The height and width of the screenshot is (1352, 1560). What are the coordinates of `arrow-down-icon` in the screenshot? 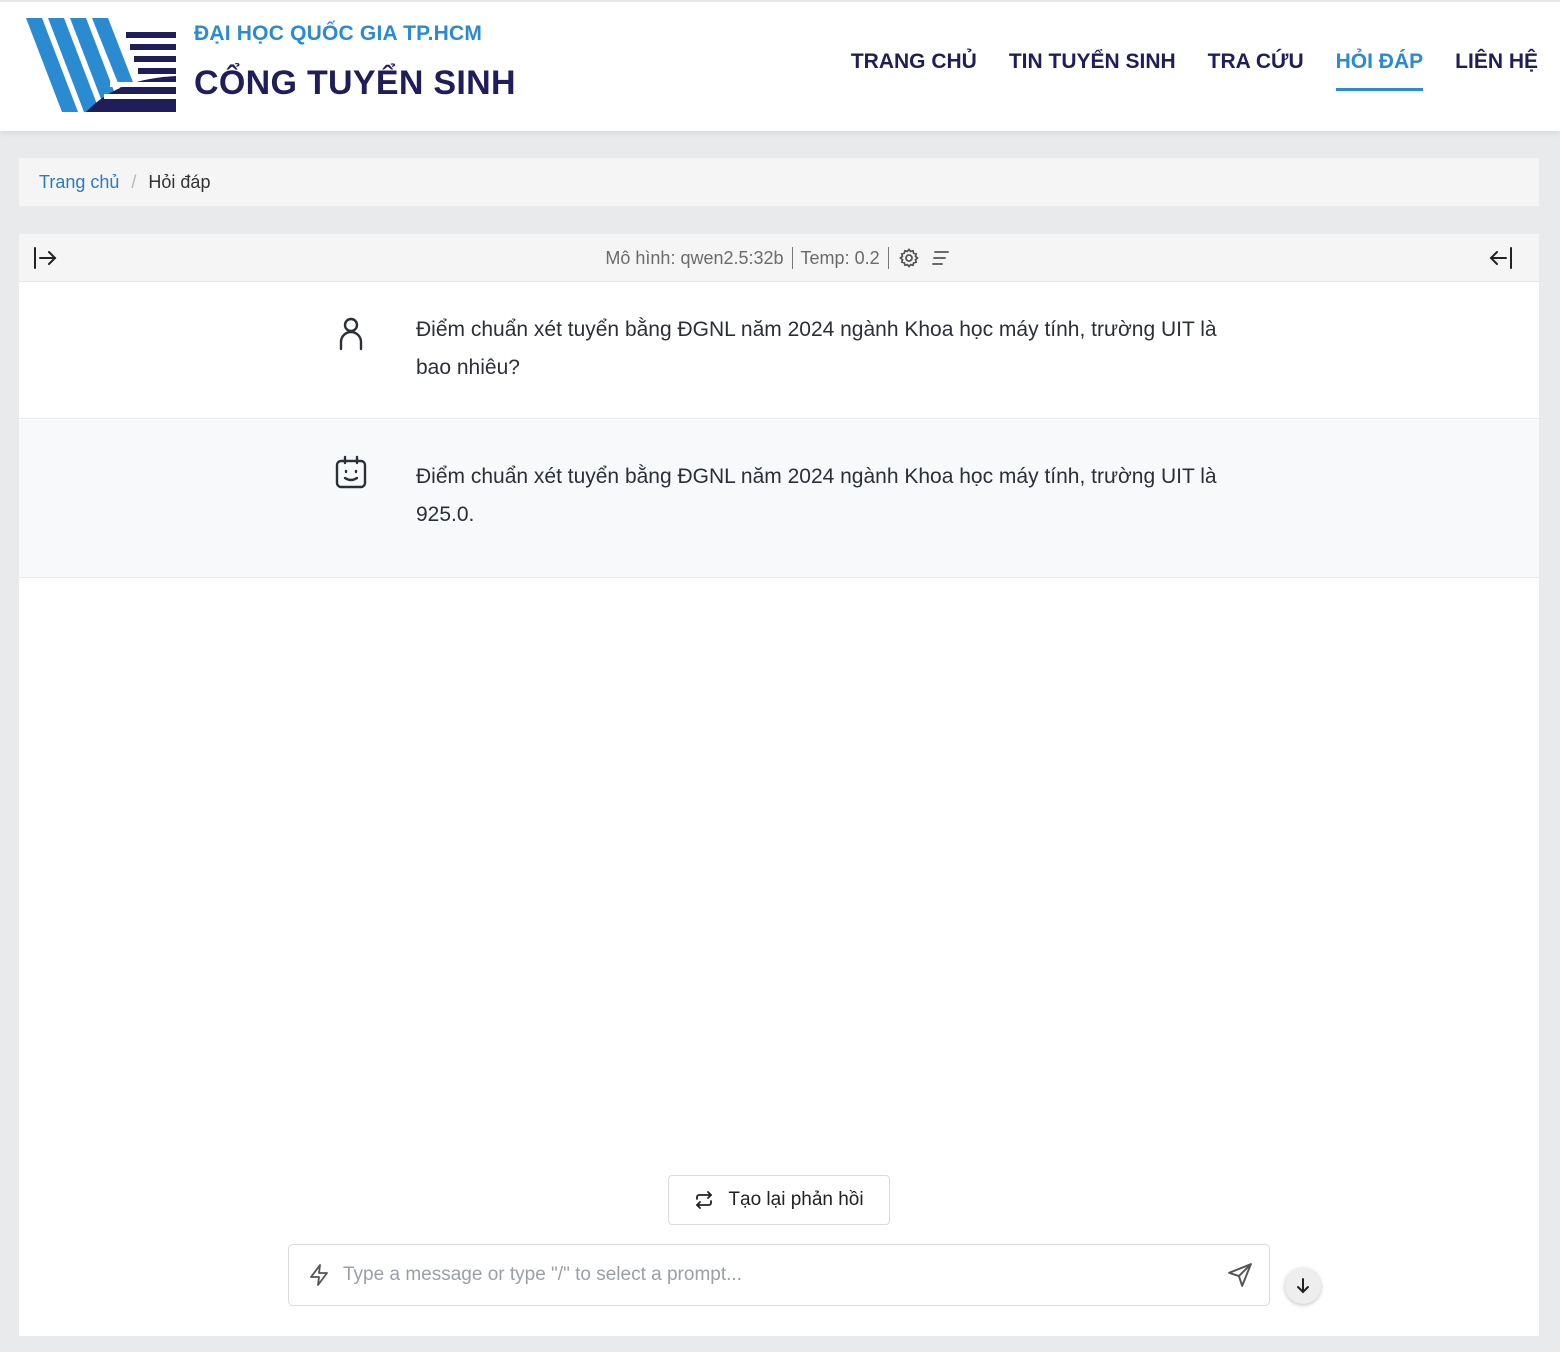 It's located at (1303, 1286).